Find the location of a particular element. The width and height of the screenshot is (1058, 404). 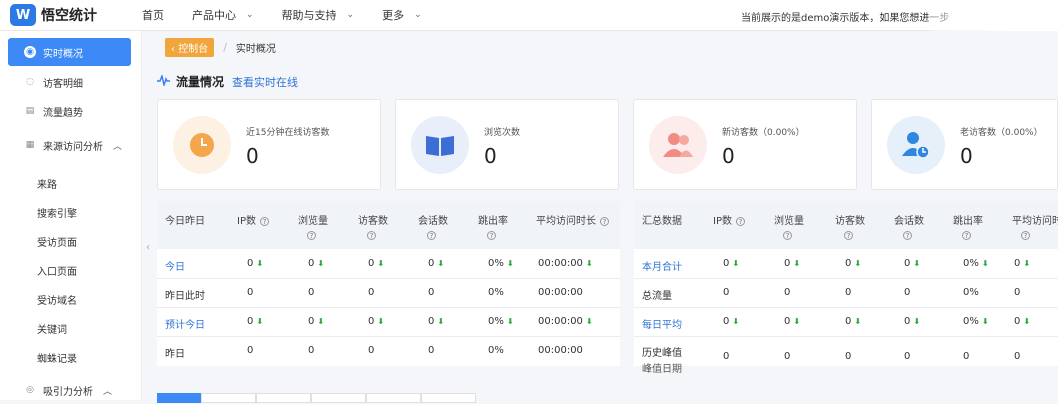

nav-item: 首页 is located at coordinates (153, 15).